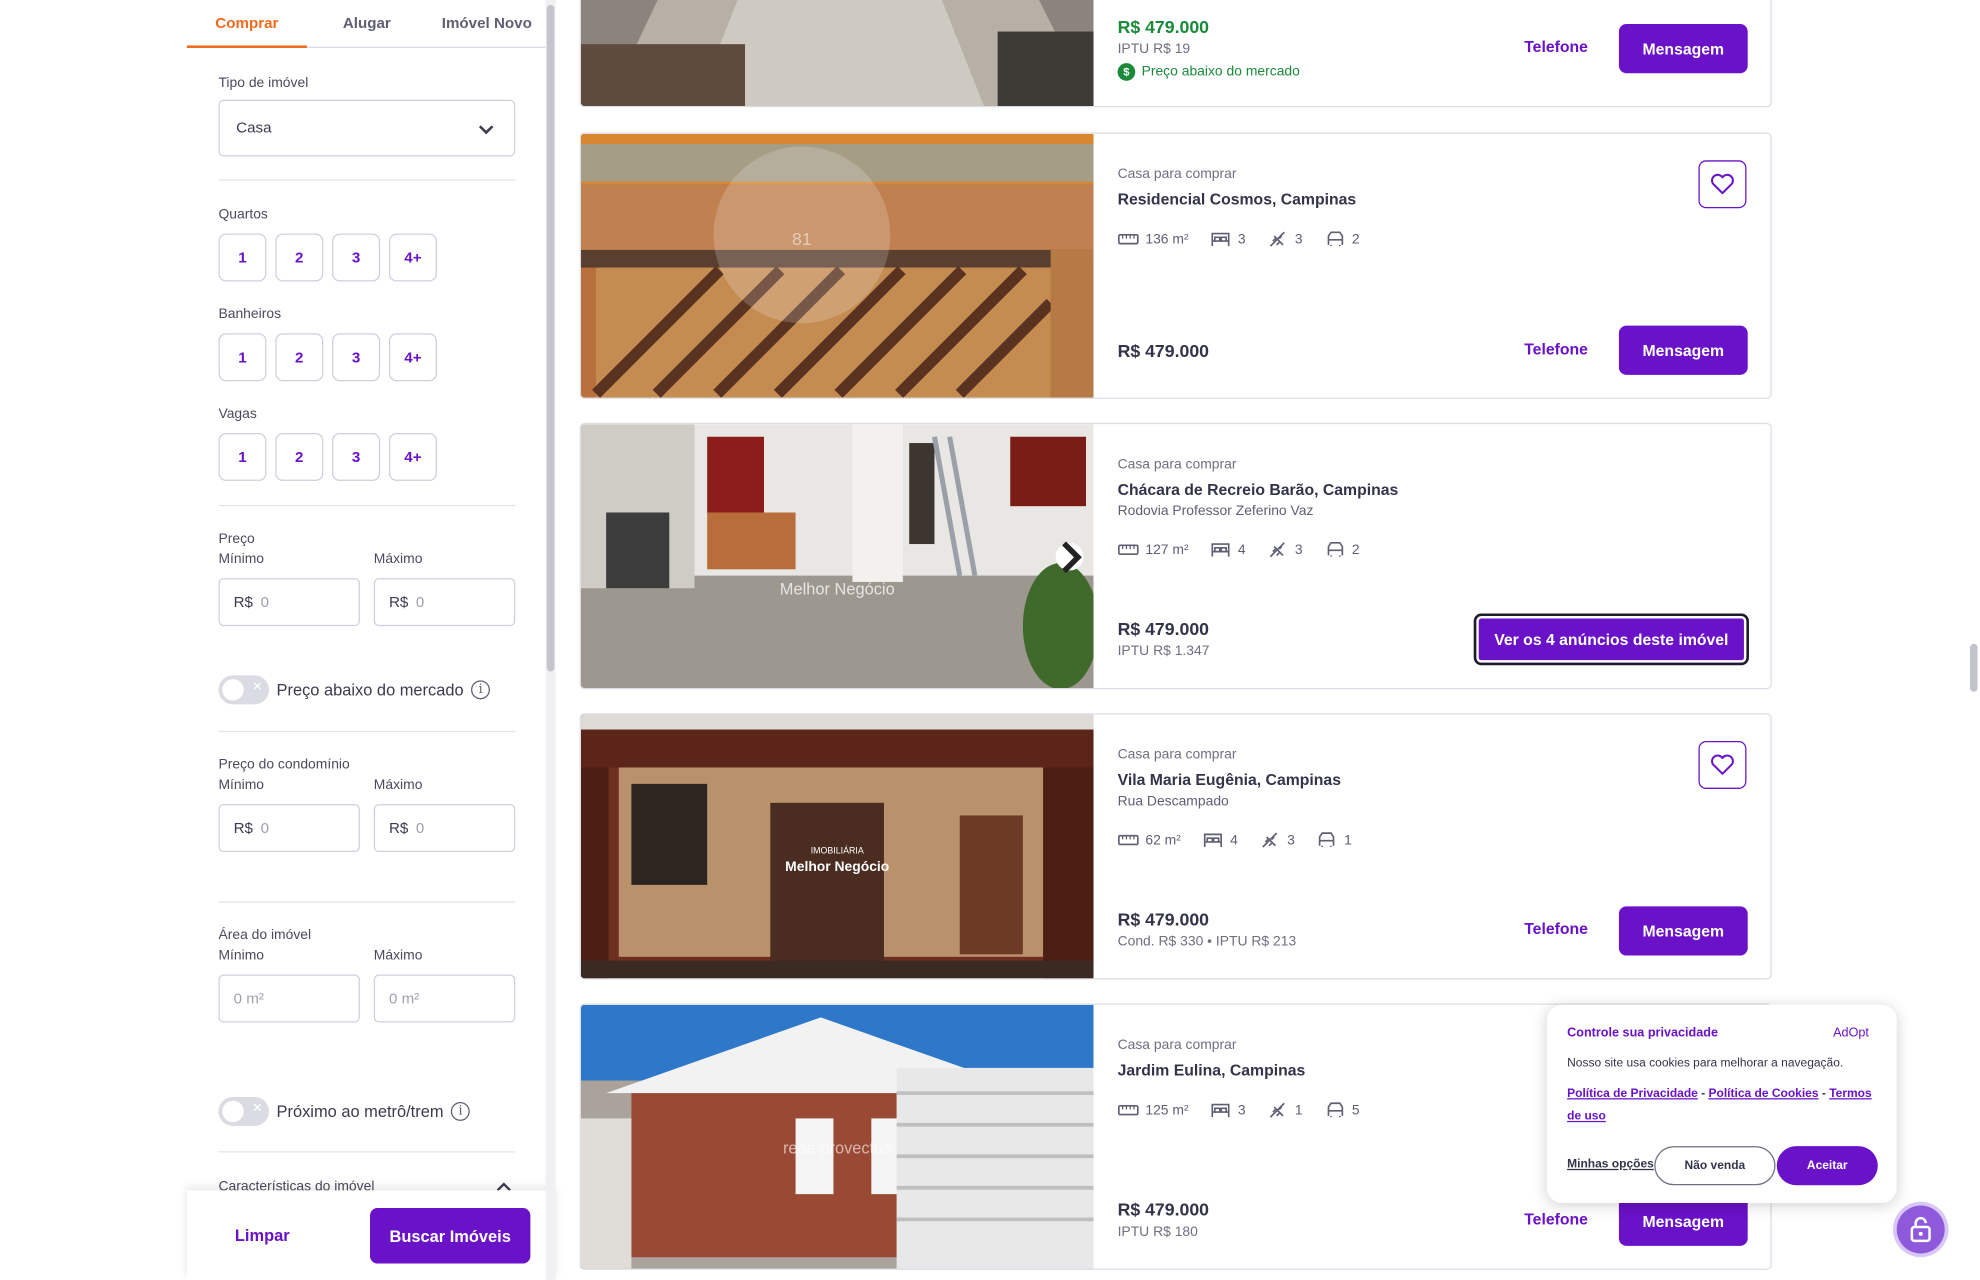 Image resolution: width=1980 pixels, height=1280 pixels. What do you see at coordinates (1611, 639) in the screenshot?
I see `view-all-ads-button: Ver os 4 anúncios deste imóvel` at bounding box center [1611, 639].